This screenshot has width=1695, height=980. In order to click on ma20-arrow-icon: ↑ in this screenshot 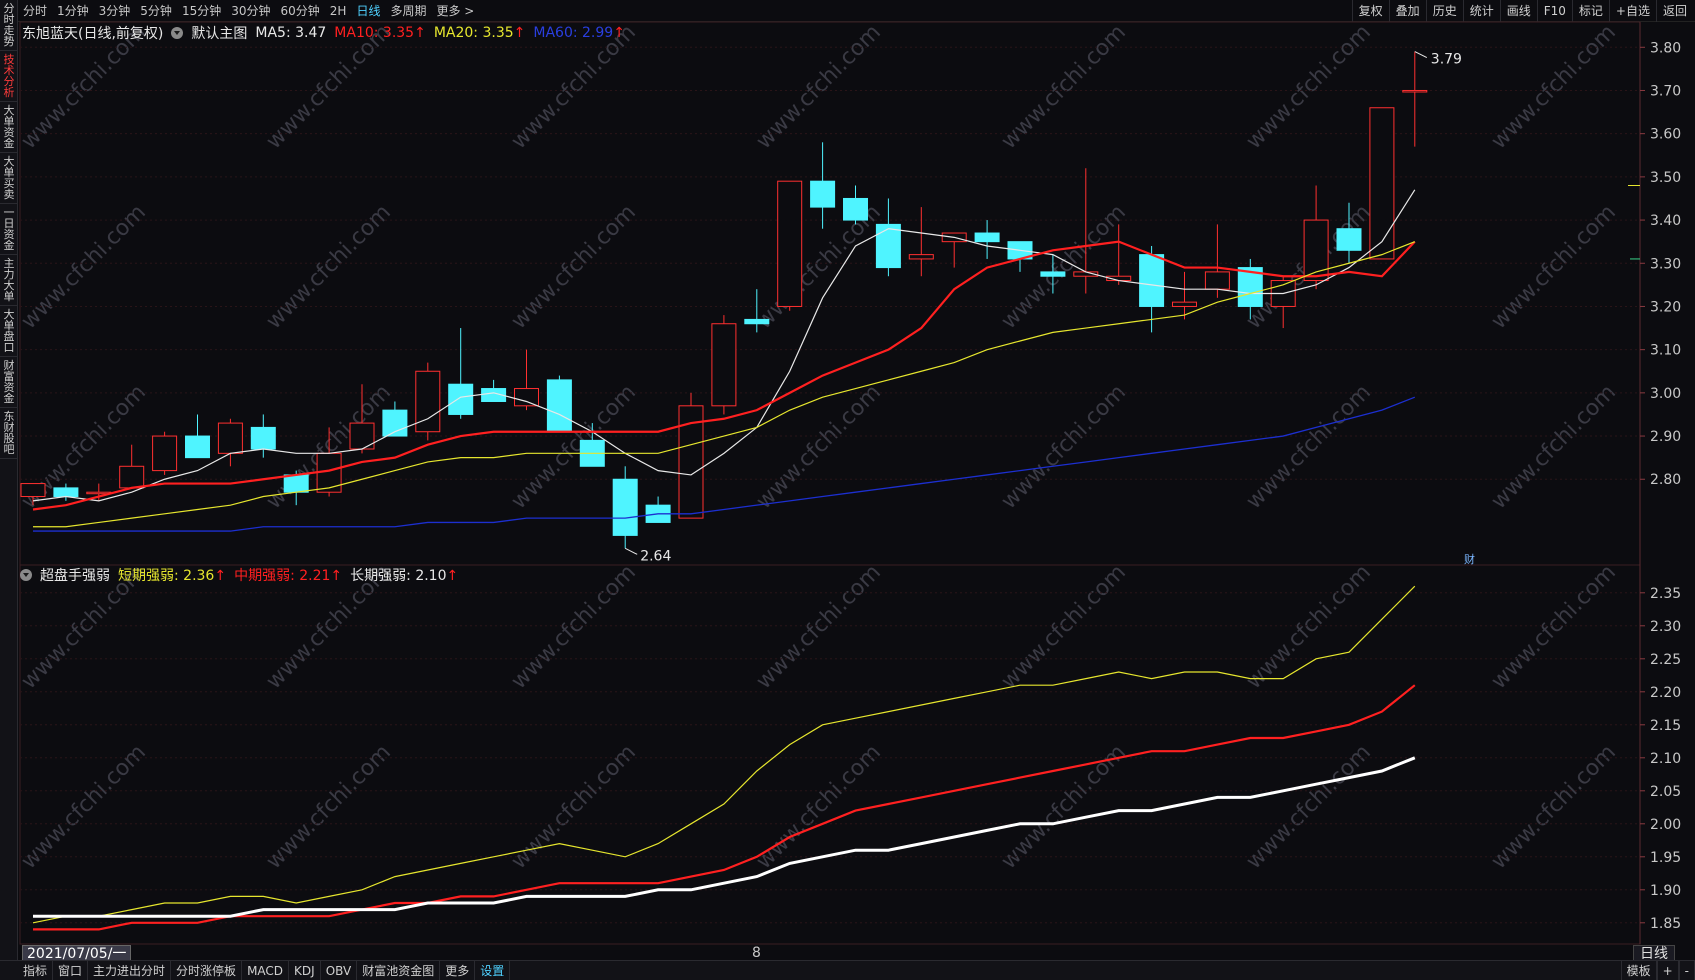, I will do `click(519, 33)`.